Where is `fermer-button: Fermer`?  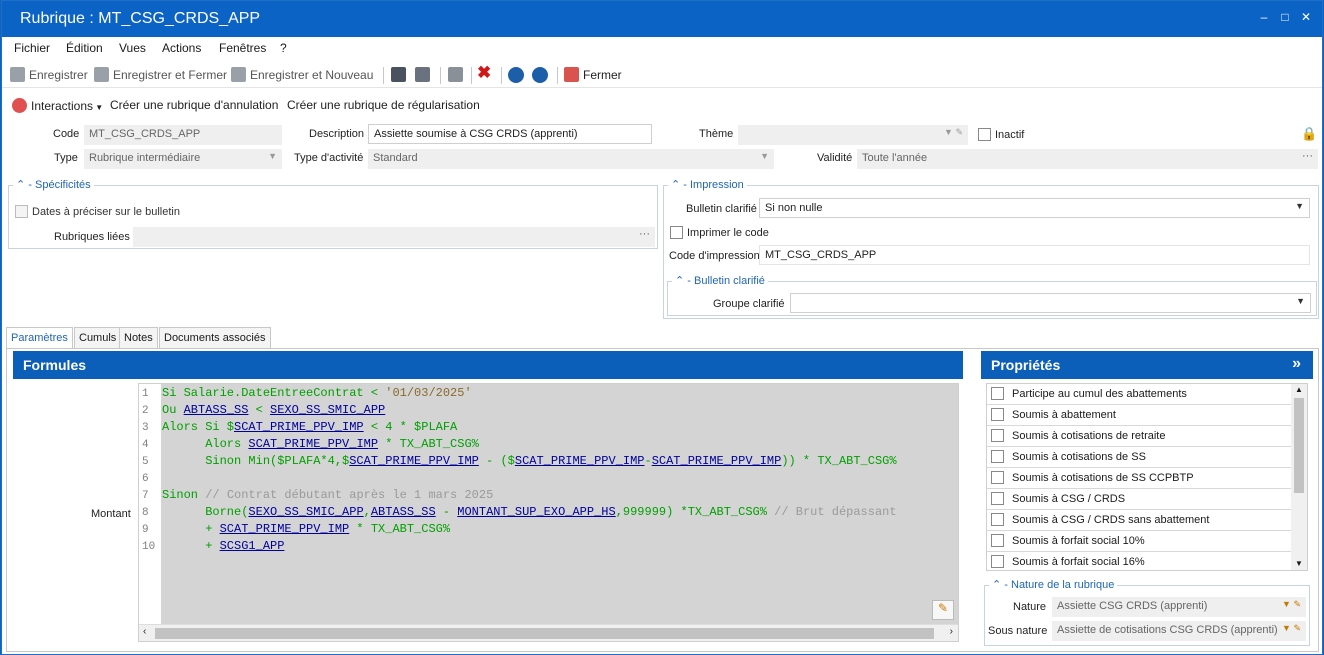
fermer-button: Fermer is located at coordinates (593, 74).